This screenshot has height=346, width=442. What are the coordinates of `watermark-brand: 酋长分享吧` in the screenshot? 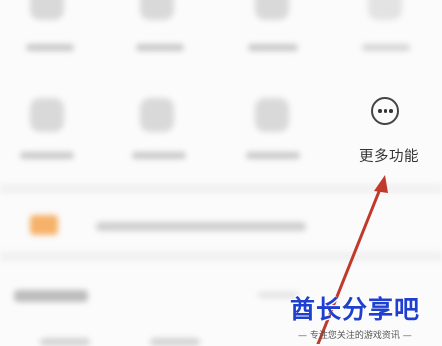 It's located at (355, 309).